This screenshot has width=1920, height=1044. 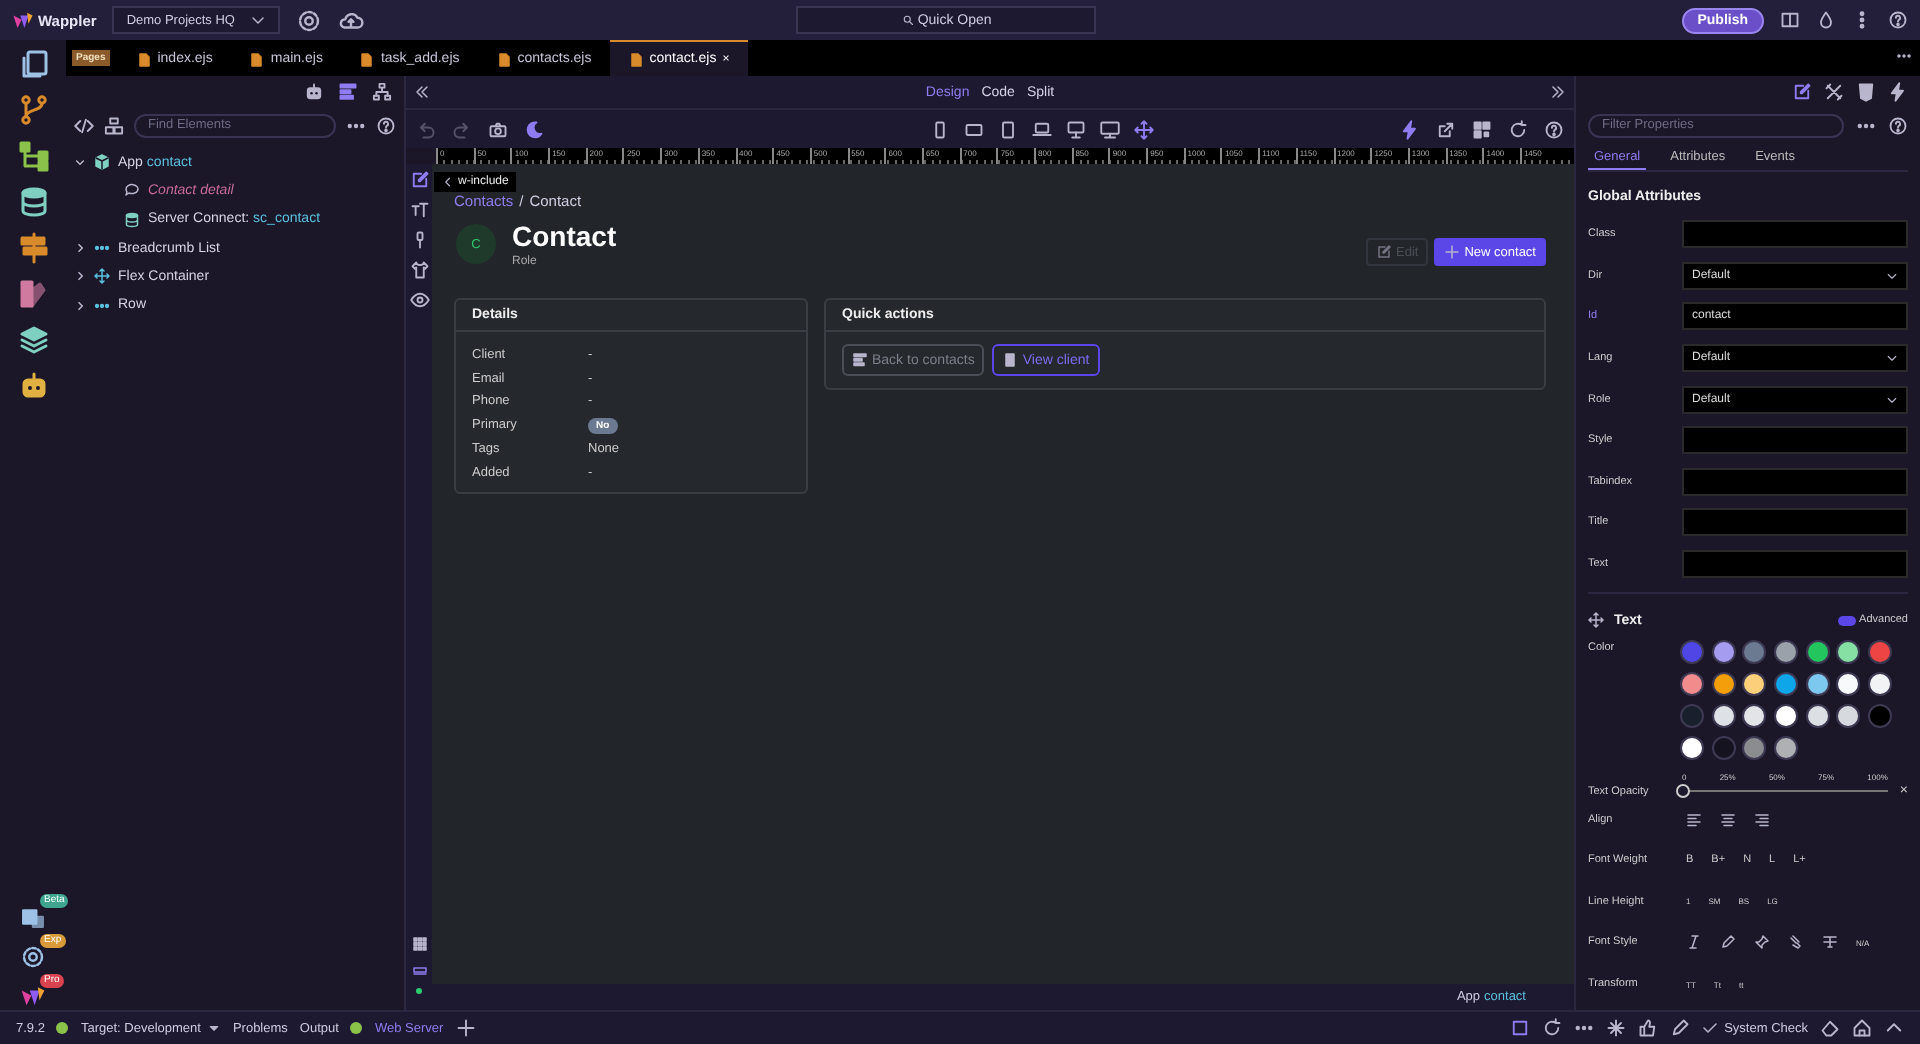 I want to click on branch-icon, so click(x=33, y=110).